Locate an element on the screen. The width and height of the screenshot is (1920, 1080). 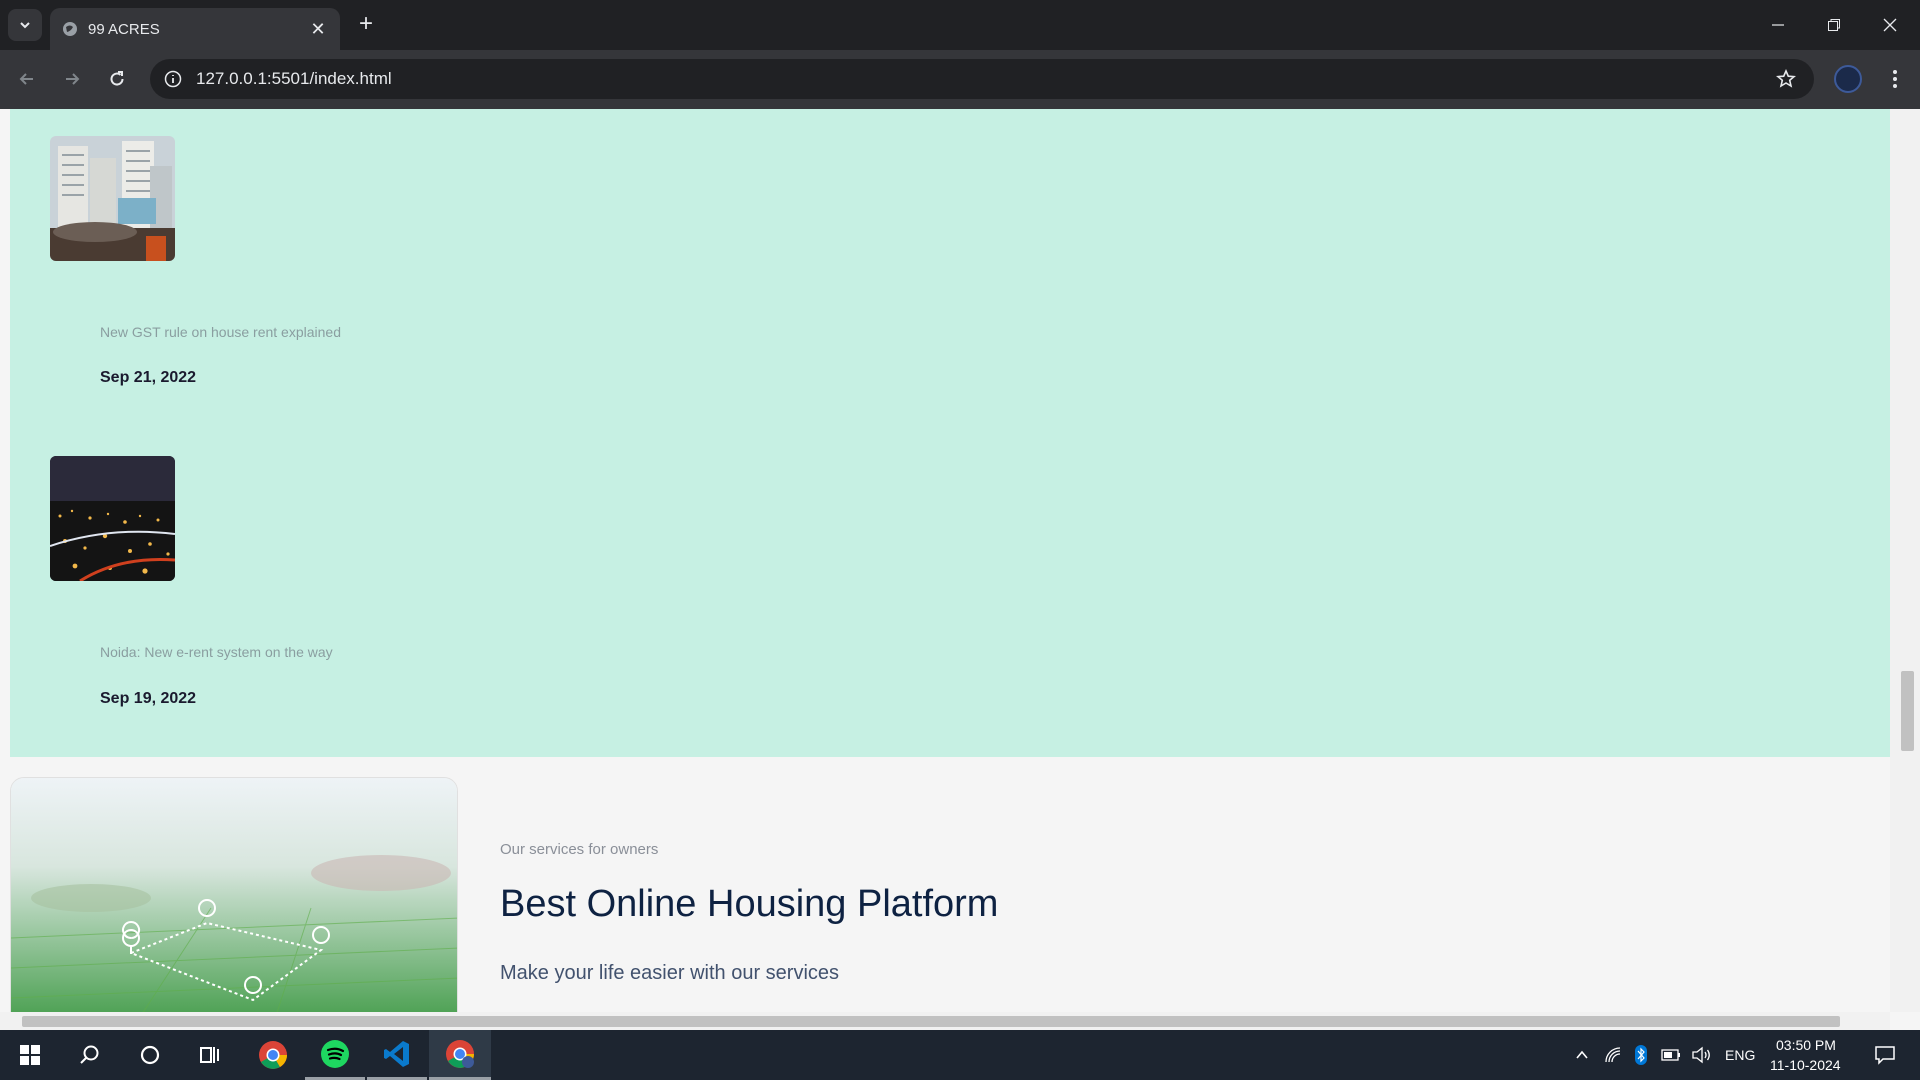
arrow-right-icon is located at coordinates (73, 79).